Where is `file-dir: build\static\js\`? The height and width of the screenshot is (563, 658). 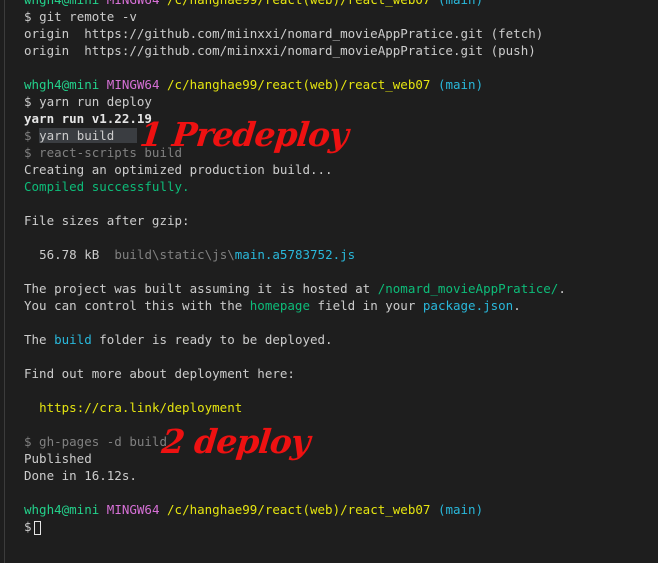
file-dir: build\static\js\ is located at coordinates (174, 254).